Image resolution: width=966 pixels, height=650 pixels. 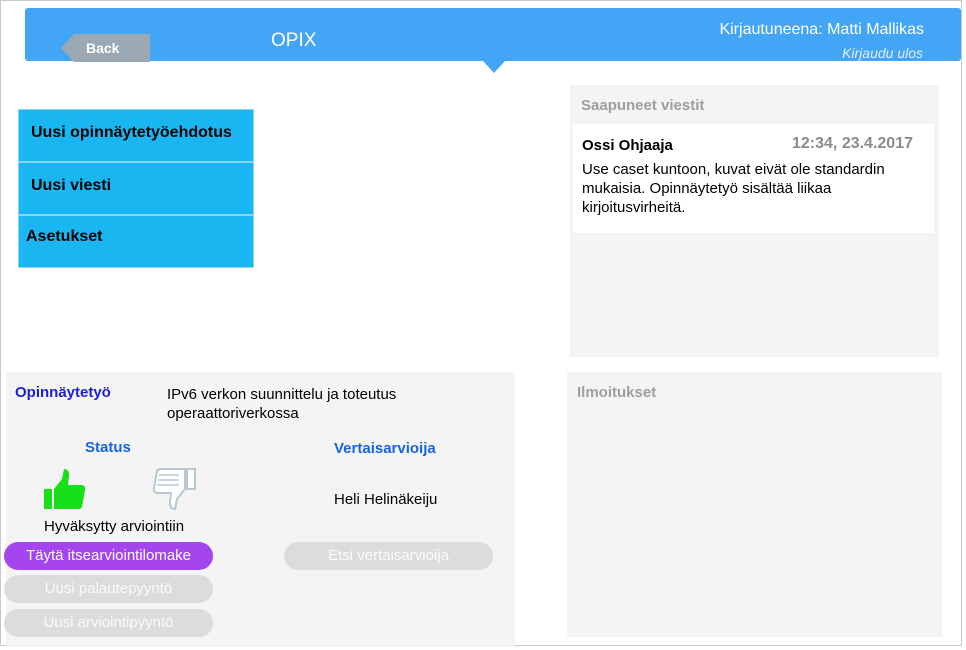 I want to click on new-feedback-request-button: Uusi palautepyyntö, so click(x=108, y=589).